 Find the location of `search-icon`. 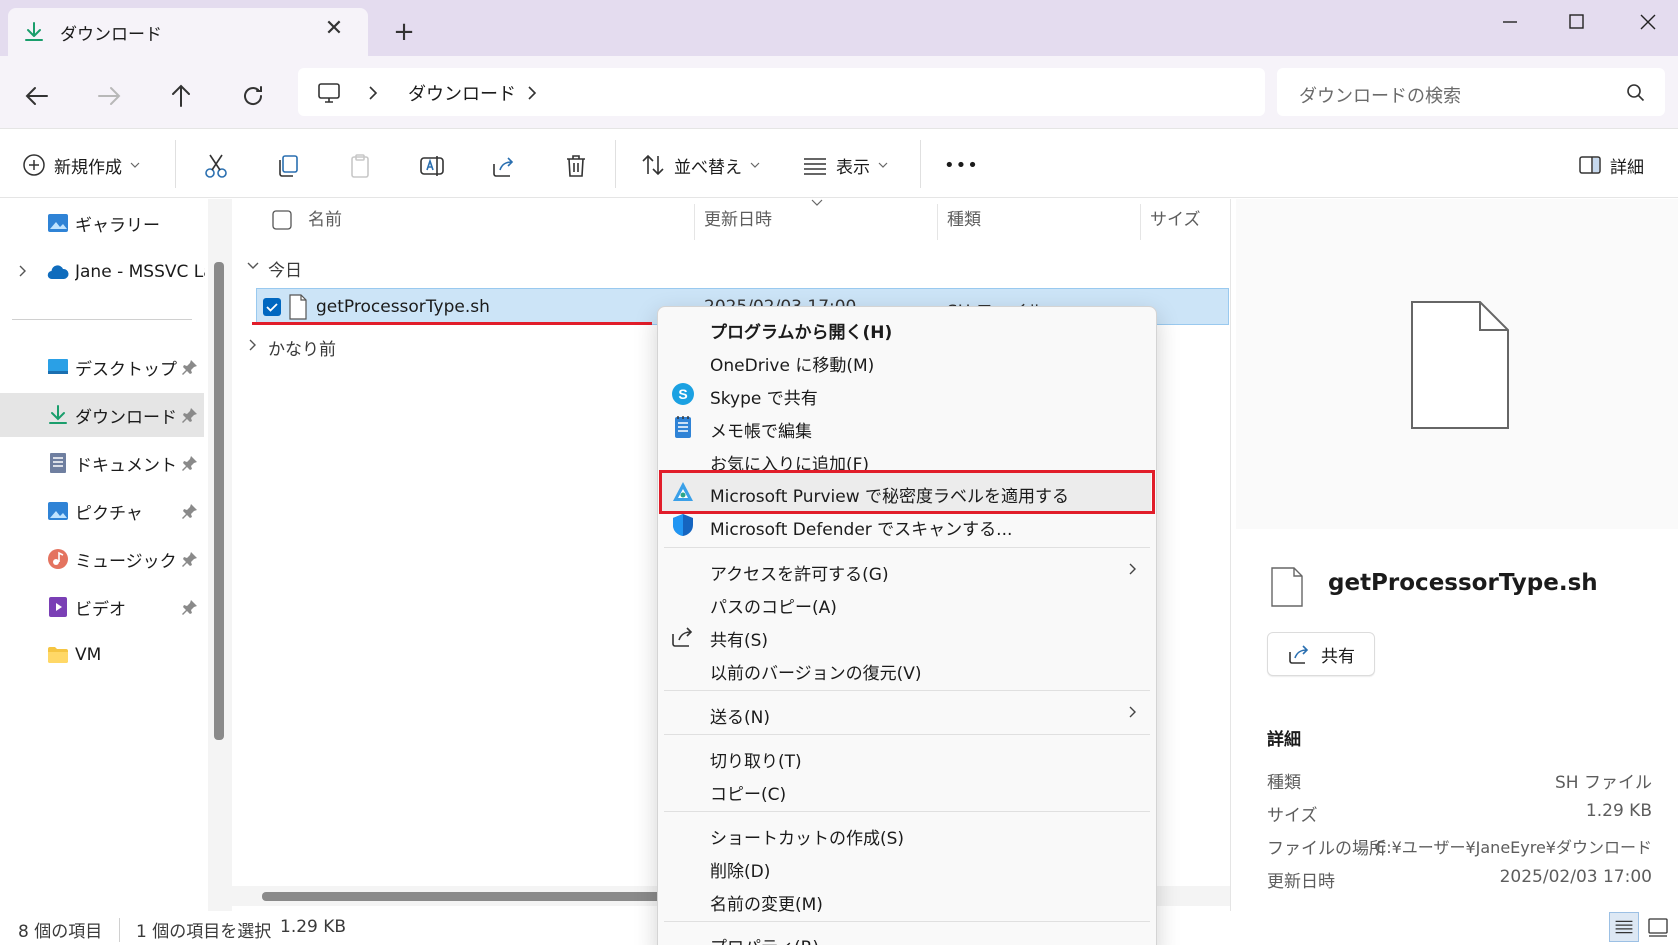

search-icon is located at coordinates (1636, 93).